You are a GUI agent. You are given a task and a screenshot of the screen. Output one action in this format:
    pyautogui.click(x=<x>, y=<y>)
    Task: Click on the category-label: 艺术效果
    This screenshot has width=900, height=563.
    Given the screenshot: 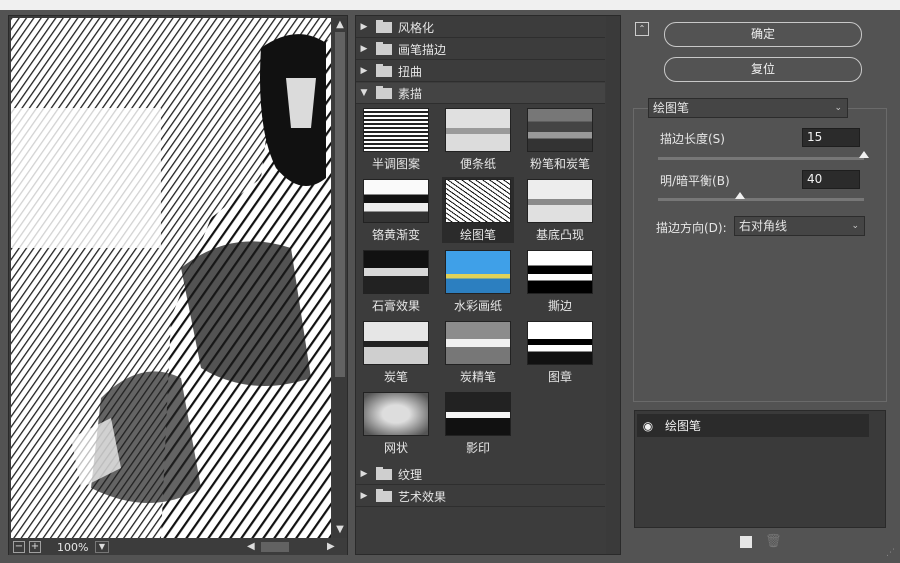 What is the action you would take?
    pyautogui.click(x=422, y=496)
    